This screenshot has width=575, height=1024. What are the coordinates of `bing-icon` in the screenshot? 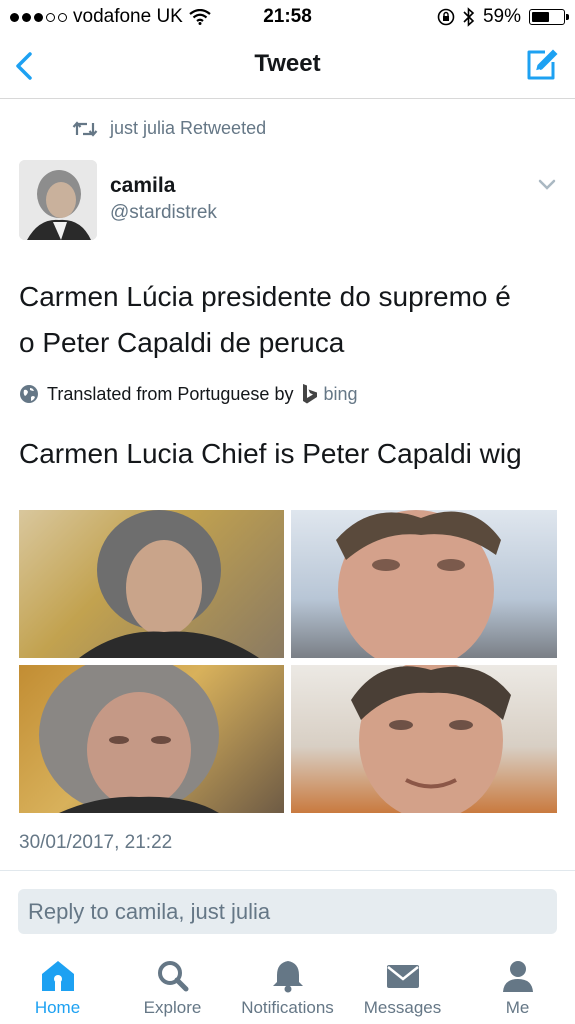 It's located at (310, 394).